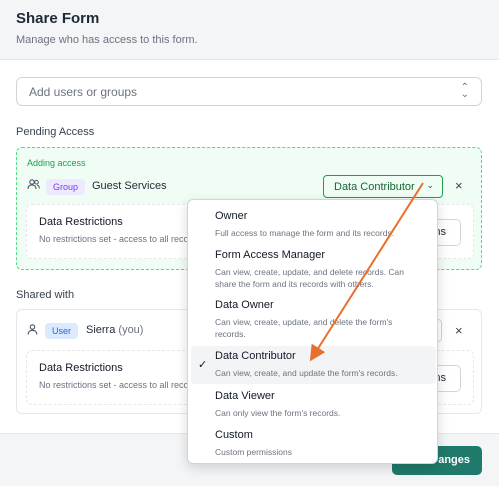 The width and height of the screenshot is (499, 486). I want to click on role-option-description: Can only view the form's records., so click(278, 413).